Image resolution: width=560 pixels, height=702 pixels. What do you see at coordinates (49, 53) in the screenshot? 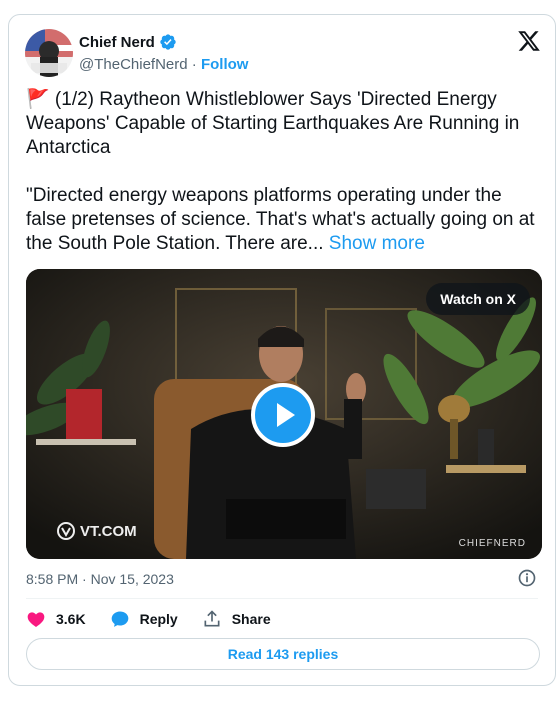
I see `avatar` at bounding box center [49, 53].